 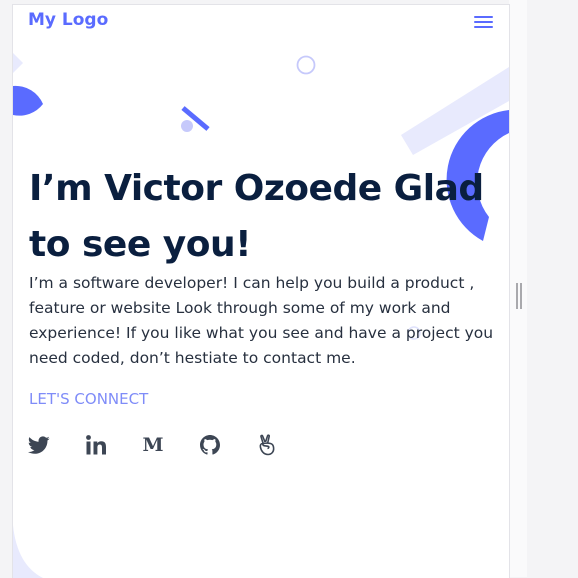 I want to click on twitter-icon, so click(x=39, y=445).